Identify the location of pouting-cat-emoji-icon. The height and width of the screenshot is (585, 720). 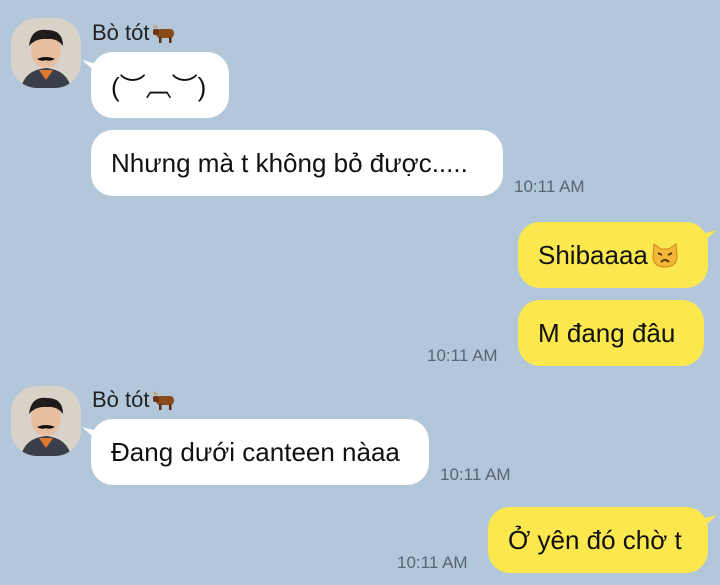
(665, 255).